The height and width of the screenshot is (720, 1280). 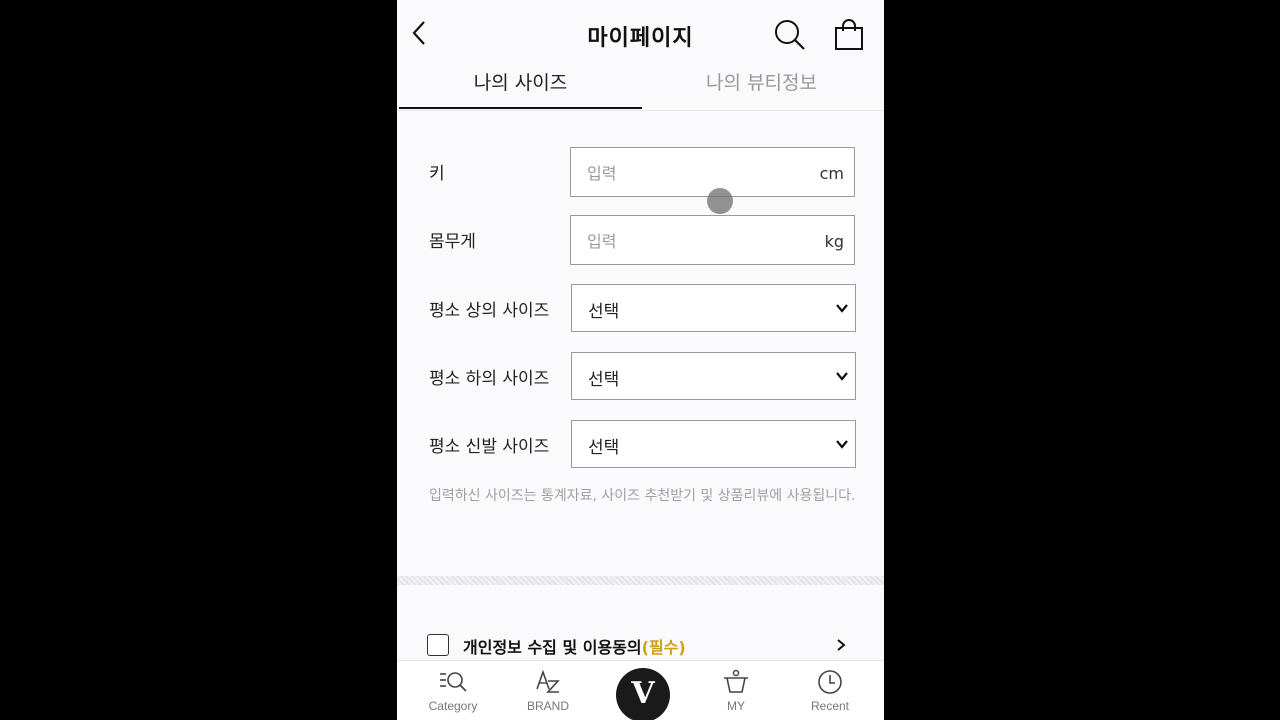 What do you see at coordinates (663, 647) in the screenshot?
I see `required-badge: (필수)` at bounding box center [663, 647].